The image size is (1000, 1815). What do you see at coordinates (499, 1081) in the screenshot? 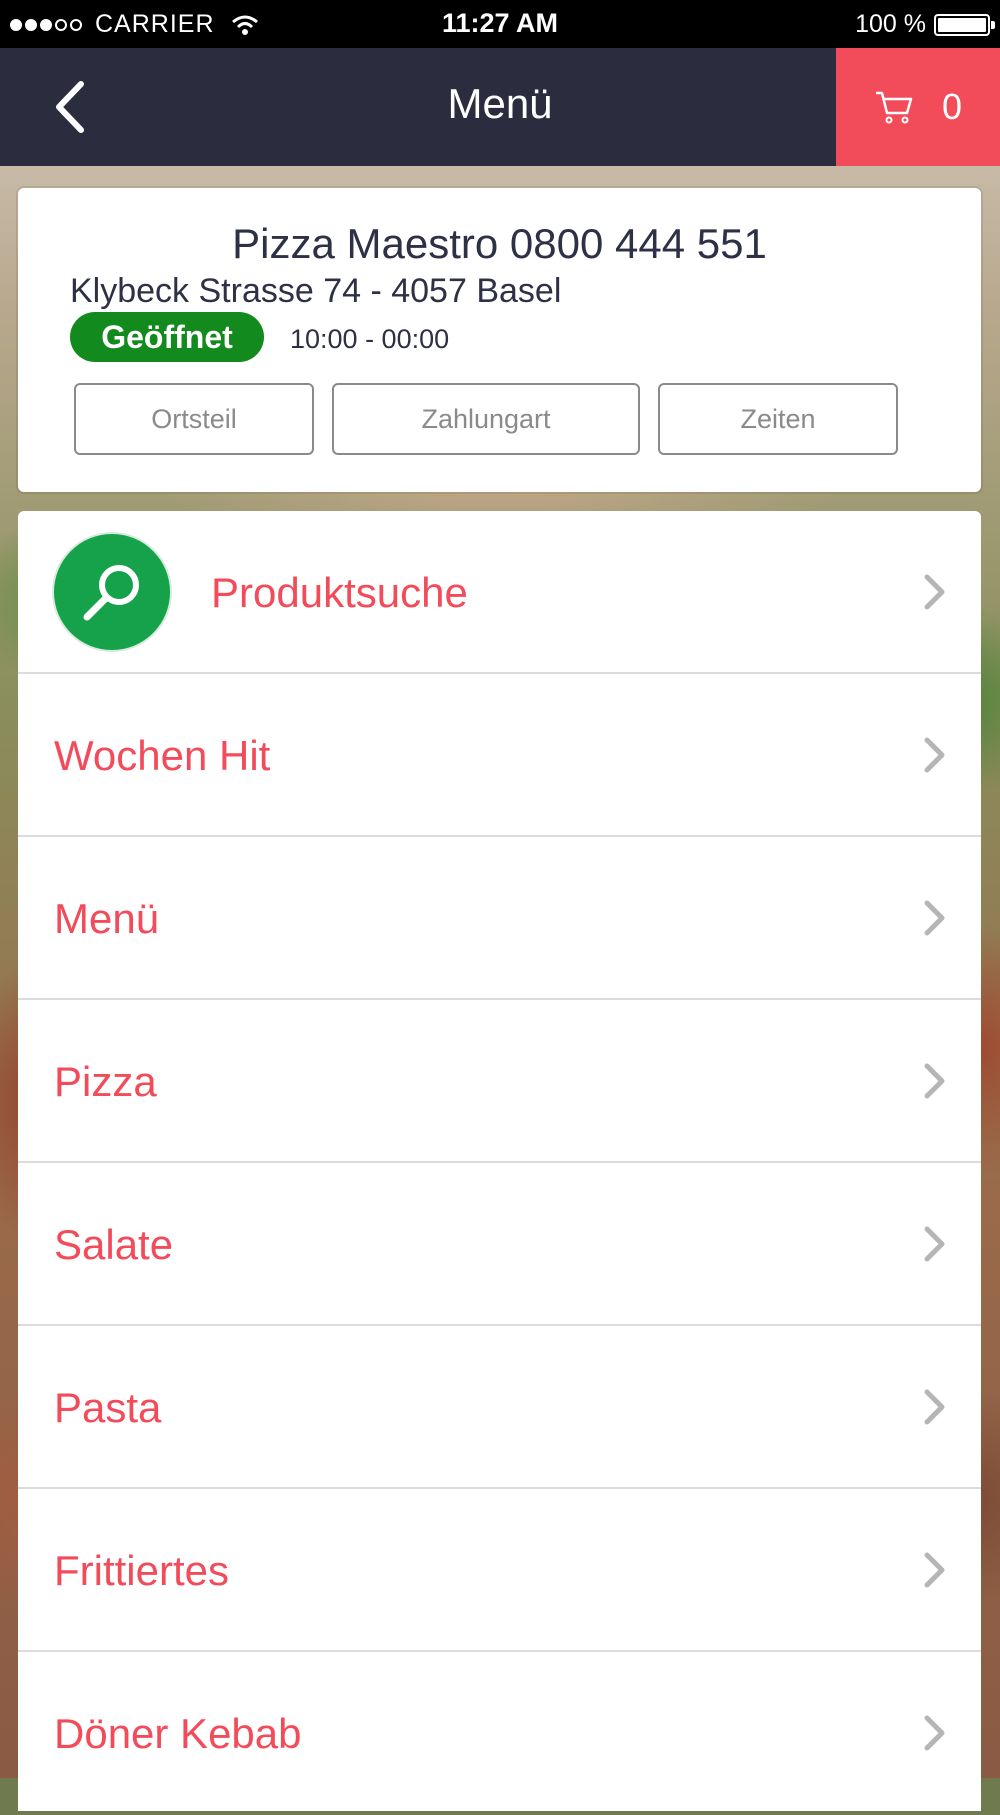
I see `category-item: Pizza` at bounding box center [499, 1081].